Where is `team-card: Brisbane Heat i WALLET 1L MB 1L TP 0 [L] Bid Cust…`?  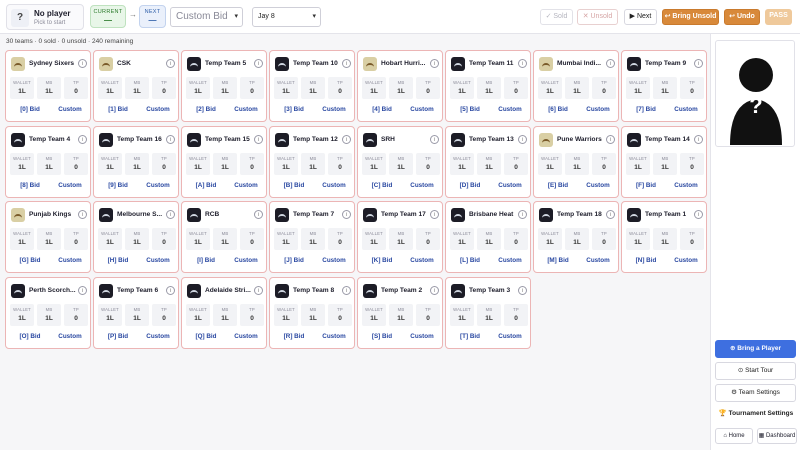 team-card: Brisbane Heat i WALLET 1L MB 1L TP 0 [L] Bid Cust… is located at coordinates (488, 237).